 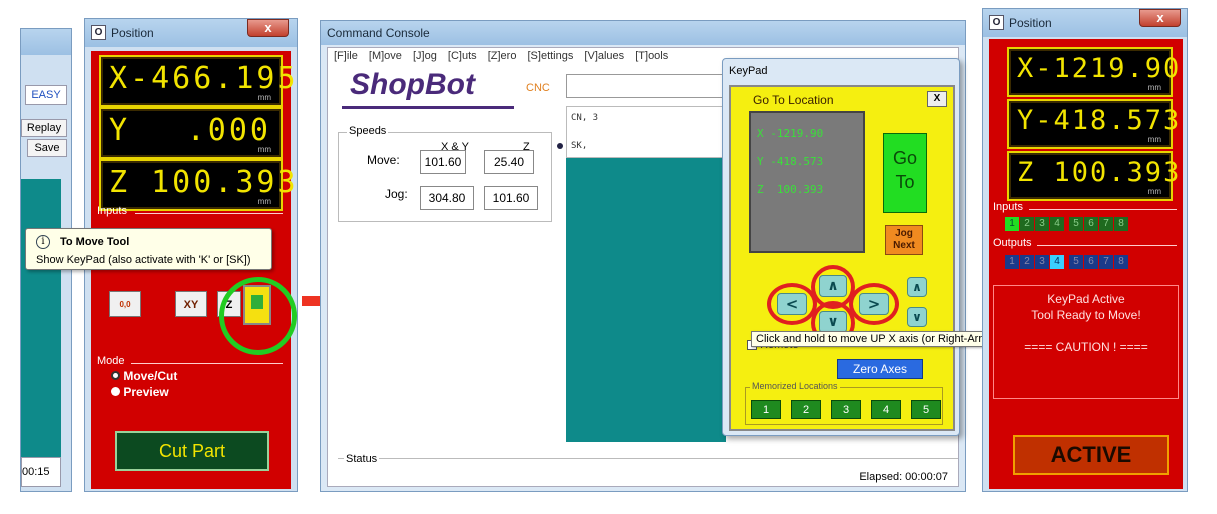 I want to click on output-indicator: 8, so click(x=1121, y=262).